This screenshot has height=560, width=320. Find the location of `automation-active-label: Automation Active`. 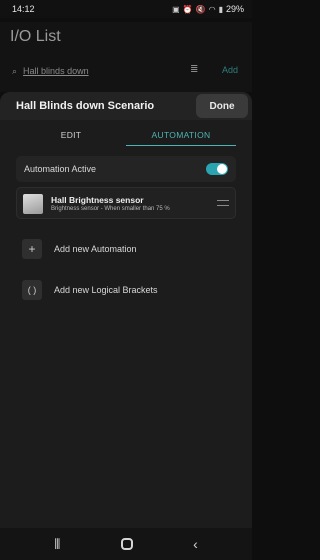

automation-active-label: Automation Active is located at coordinates (60, 169).